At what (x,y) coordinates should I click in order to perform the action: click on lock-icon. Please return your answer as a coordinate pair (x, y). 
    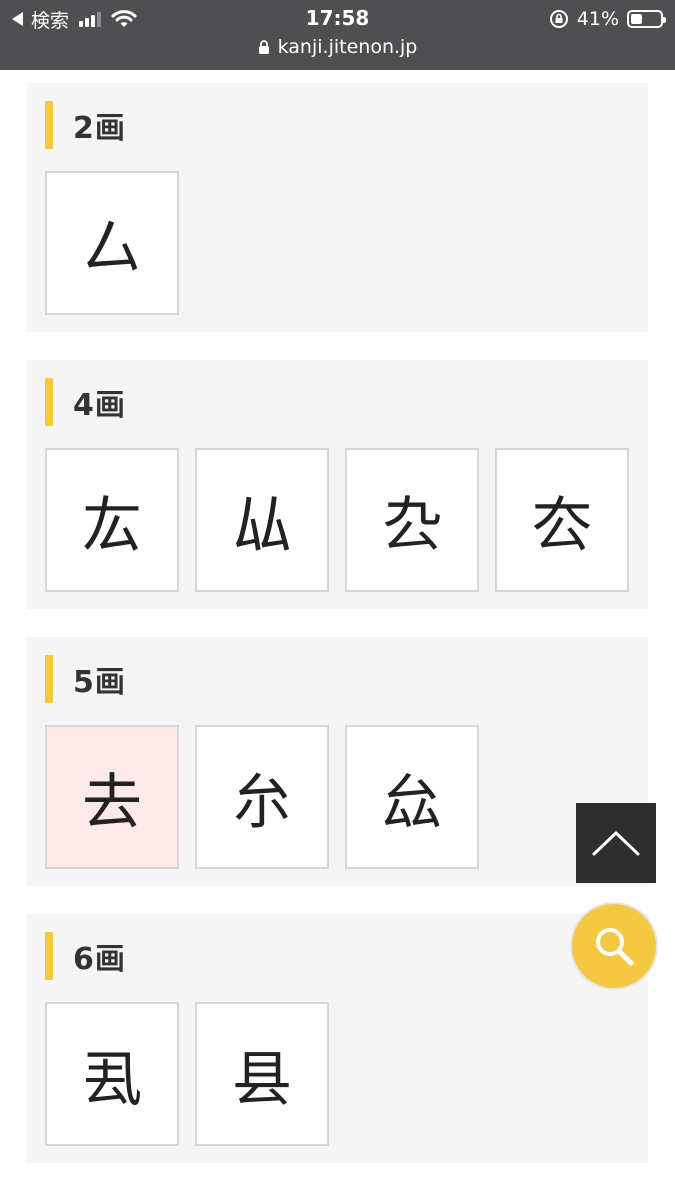
    Looking at the image, I should click on (263, 47).